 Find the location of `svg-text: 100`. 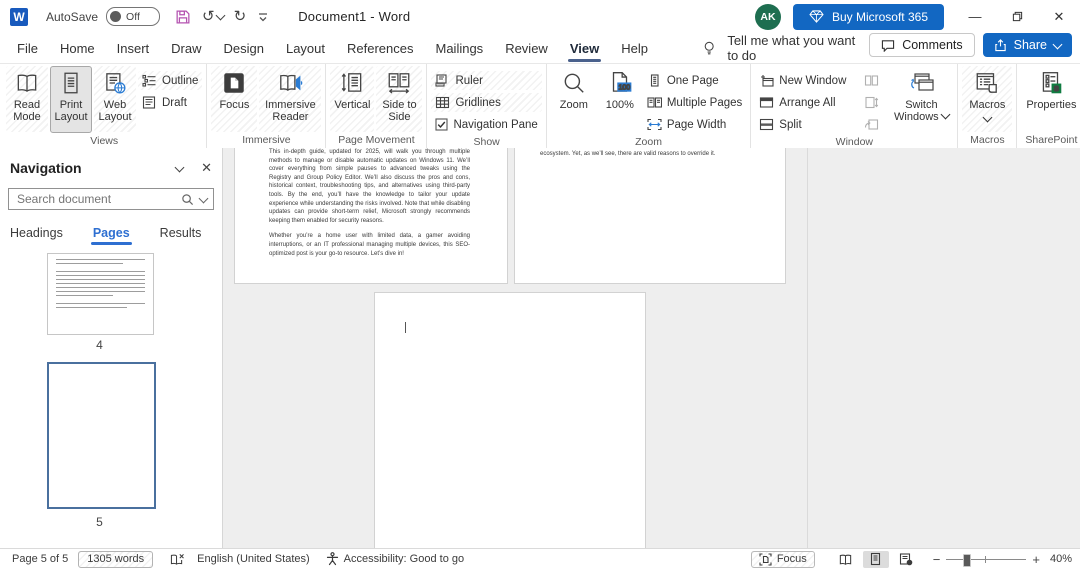

svg-text: 100 is located at coordinates (624, 88).